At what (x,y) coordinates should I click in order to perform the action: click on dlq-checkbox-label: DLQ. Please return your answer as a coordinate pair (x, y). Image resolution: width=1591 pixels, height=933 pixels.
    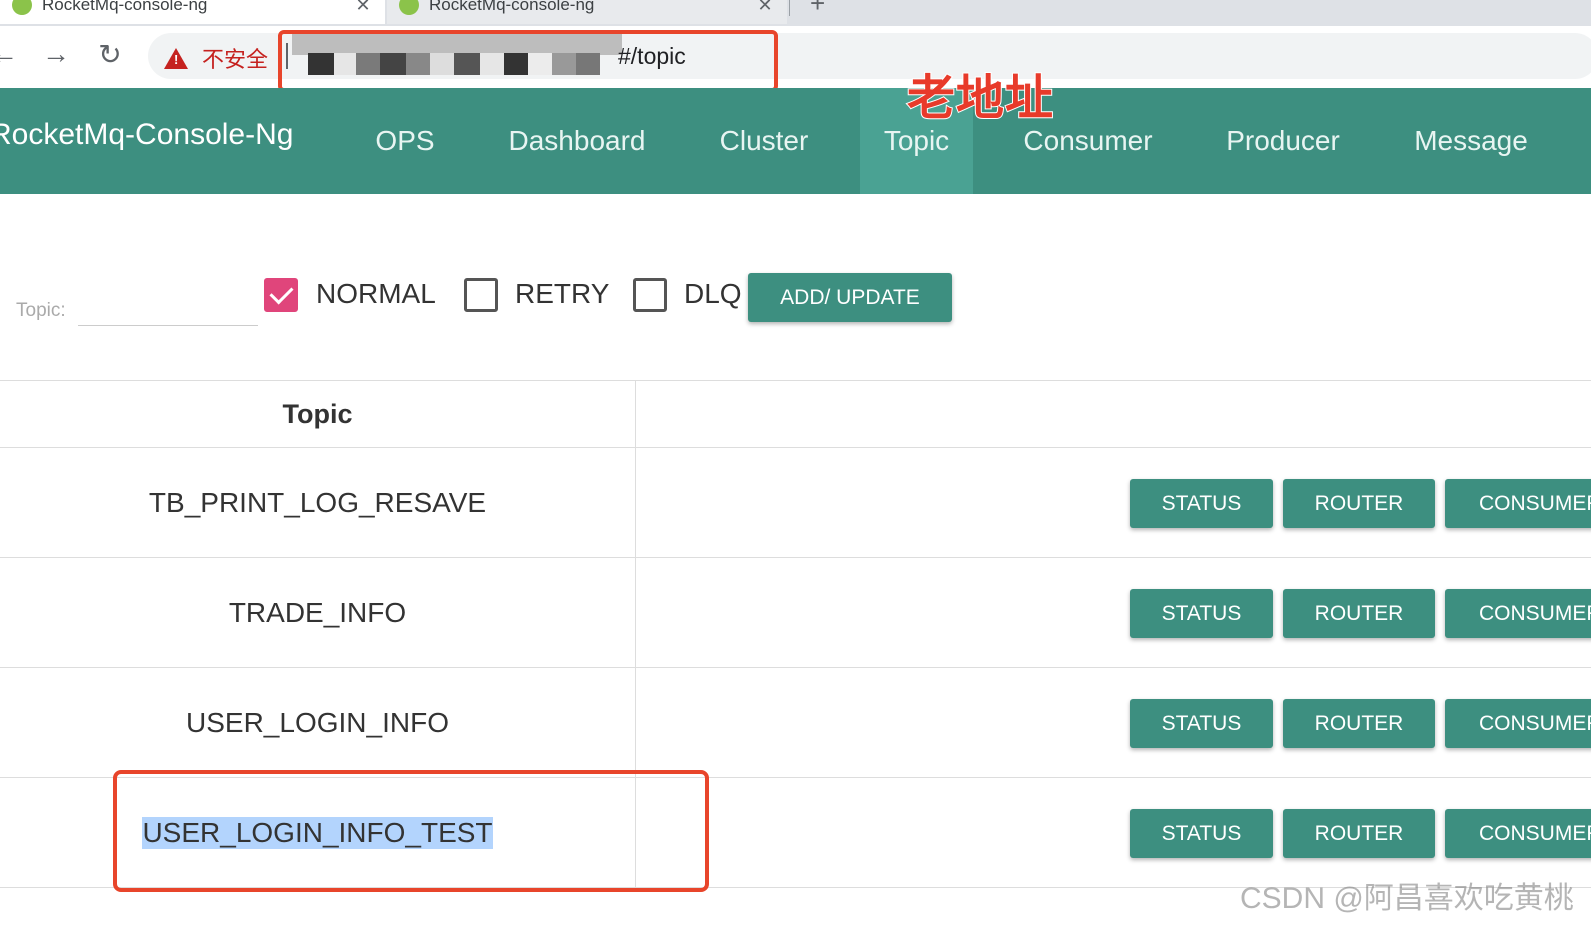
    Looking at the image, I should click on (713, 294).